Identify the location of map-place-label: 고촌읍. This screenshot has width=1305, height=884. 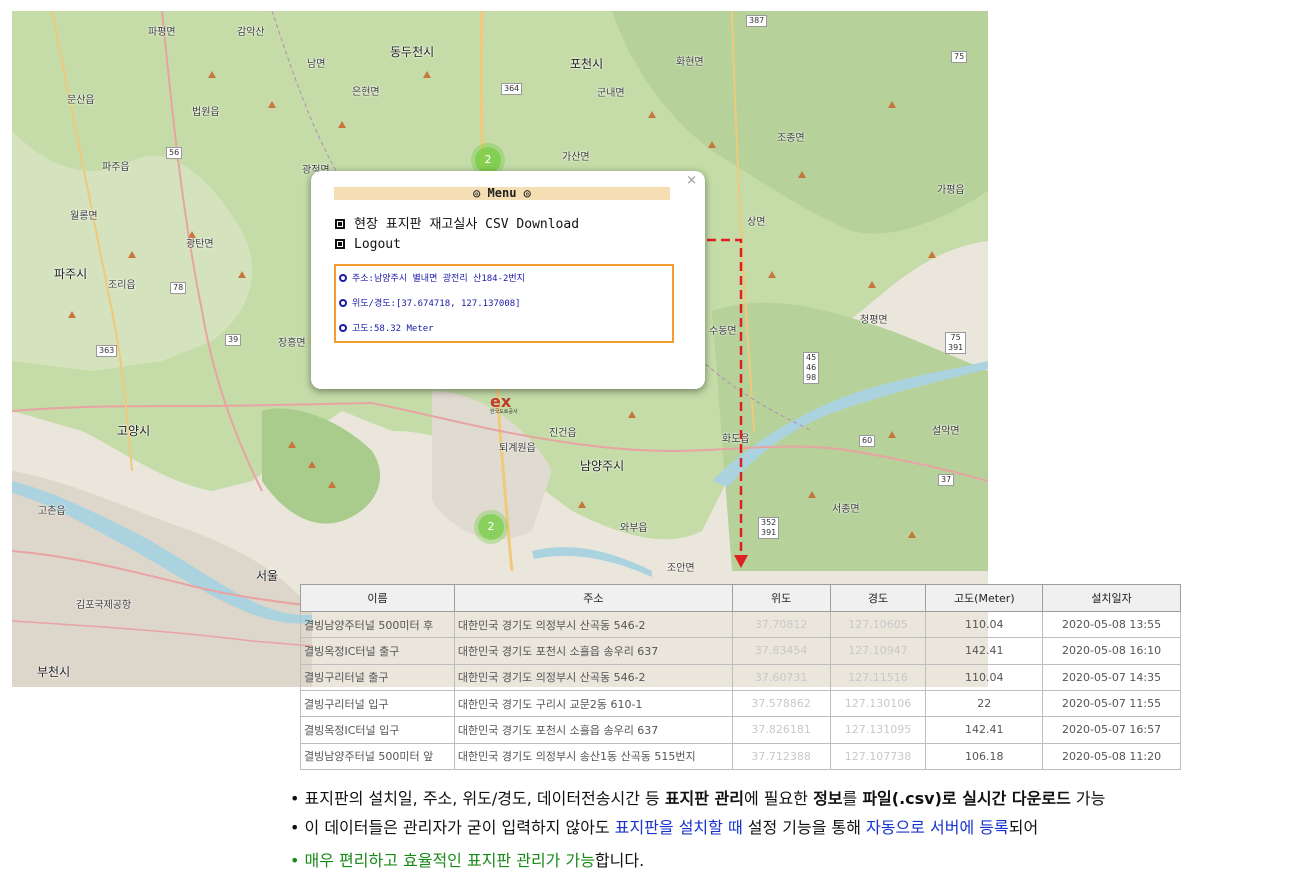
(52, 511).